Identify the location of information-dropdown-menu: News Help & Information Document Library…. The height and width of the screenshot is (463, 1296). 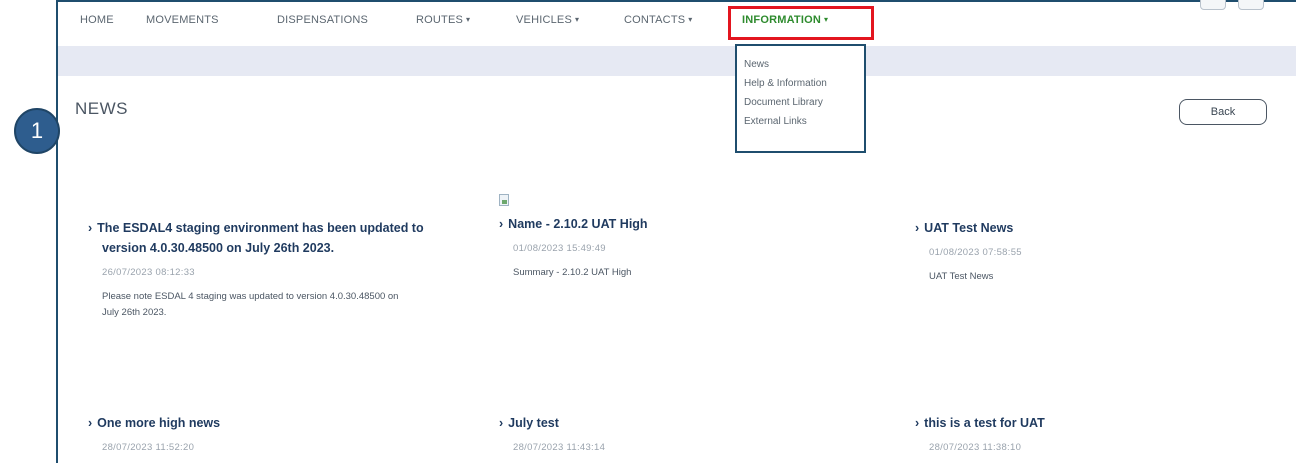
(800, 98).